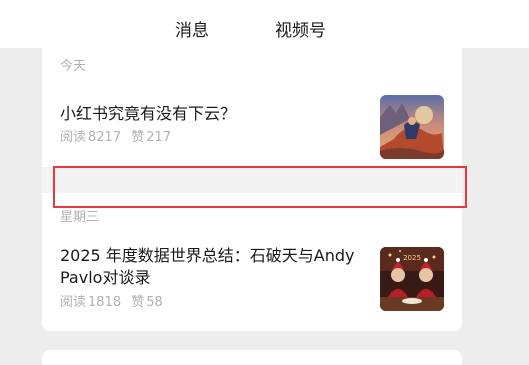 This screenshot has height=365, width=529. I want to click on section-label-wednesday: 星期三, so click(80, 217).